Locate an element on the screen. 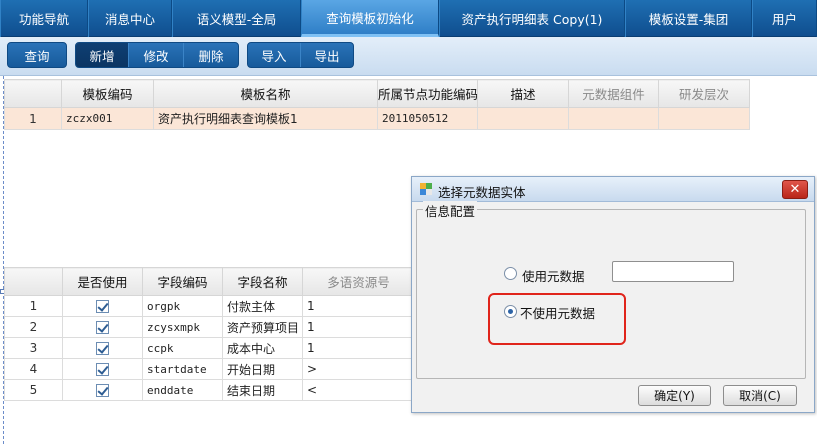 This screenshot has width=817, height=444. app-logo-icon is located at coordinates (426, 189).